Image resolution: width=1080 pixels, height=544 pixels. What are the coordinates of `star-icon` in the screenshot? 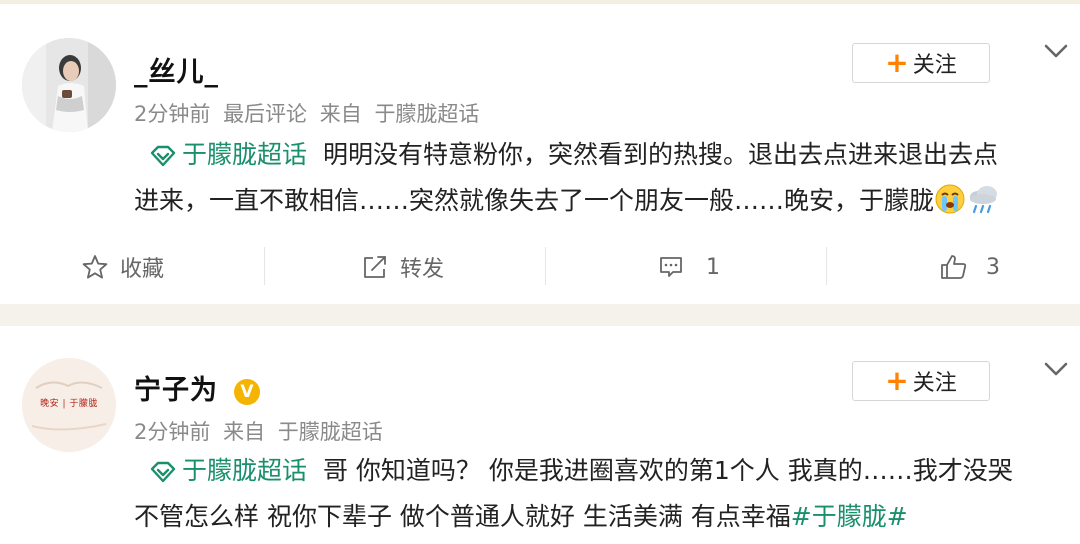 It's located at (95, 267).